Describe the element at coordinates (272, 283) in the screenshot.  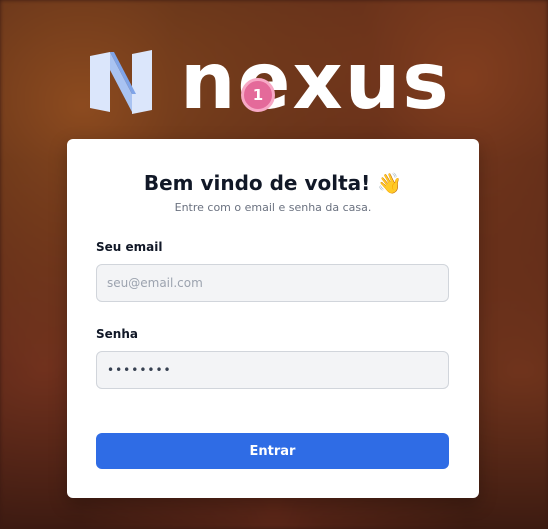
I see `email-input` at that location.